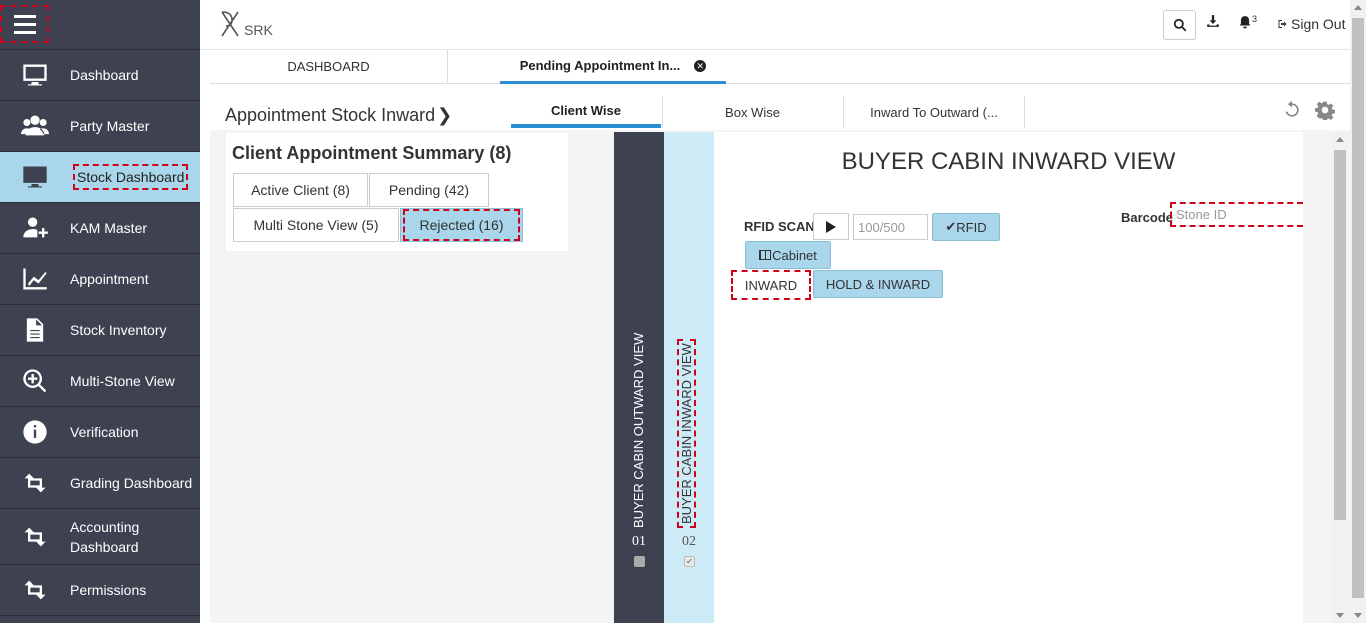  I want to click on multi-stone-view-button: Multi Stone View (5), so click(316, 225).